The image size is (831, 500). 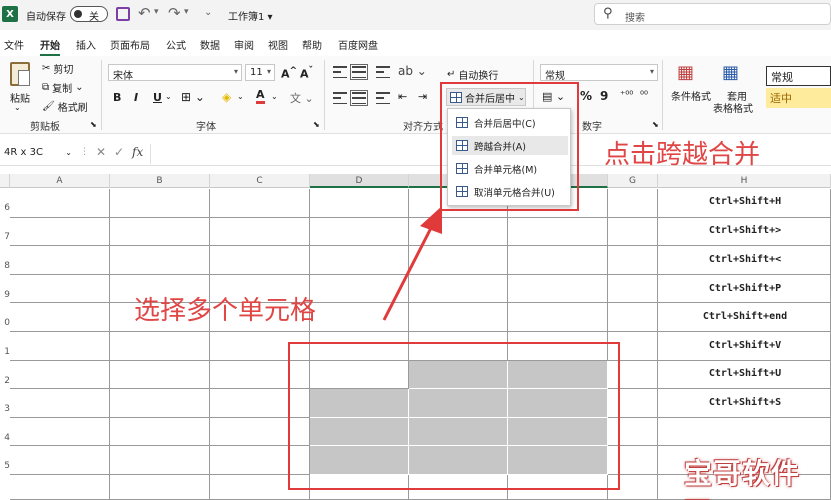 I want to click on align-right-icon, so click(x=383, y=98).